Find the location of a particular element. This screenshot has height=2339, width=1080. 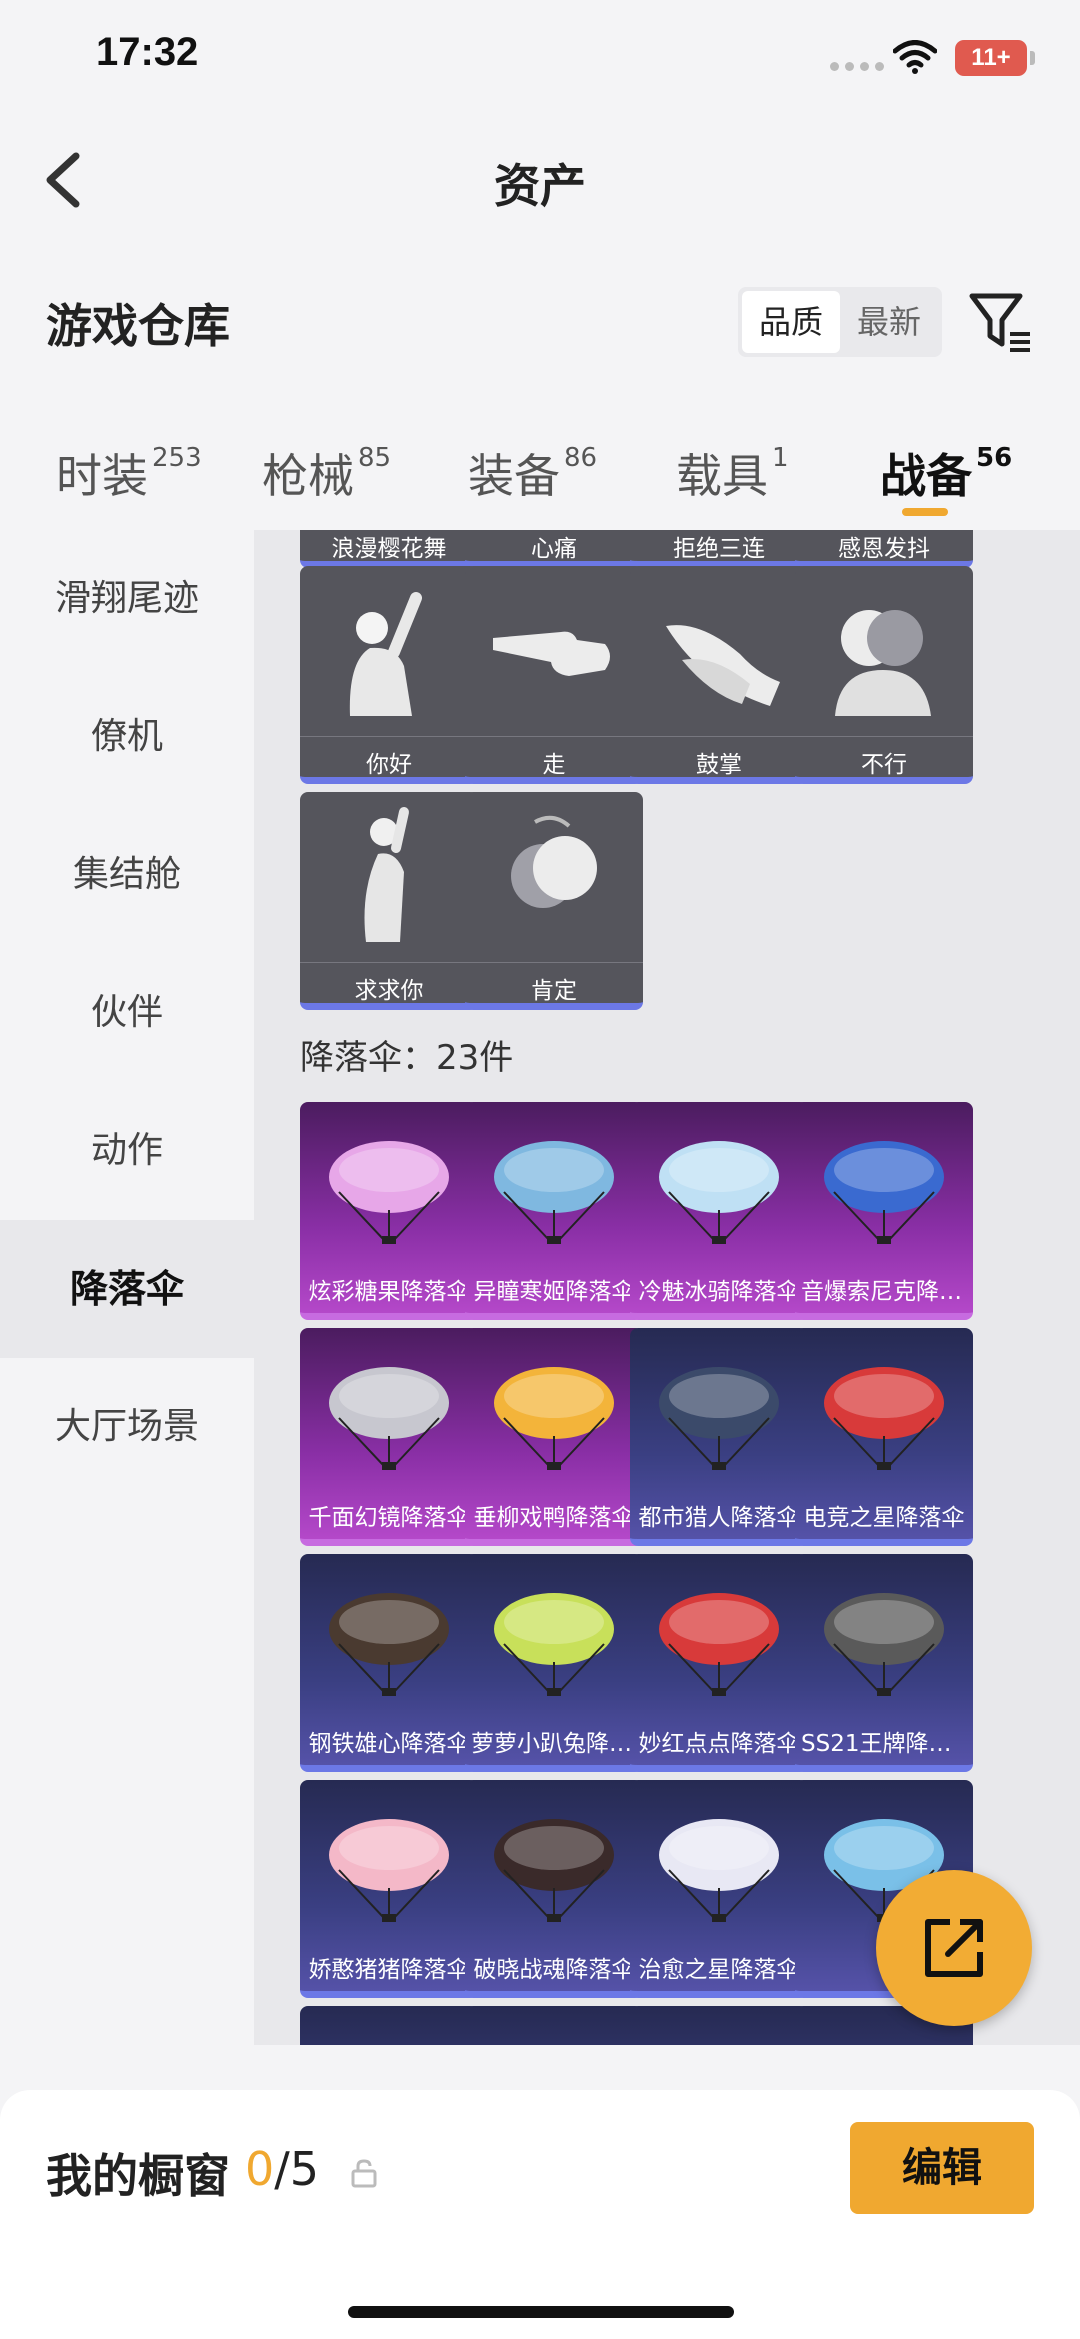

home-indicator is located at coordinates (541, 2312).